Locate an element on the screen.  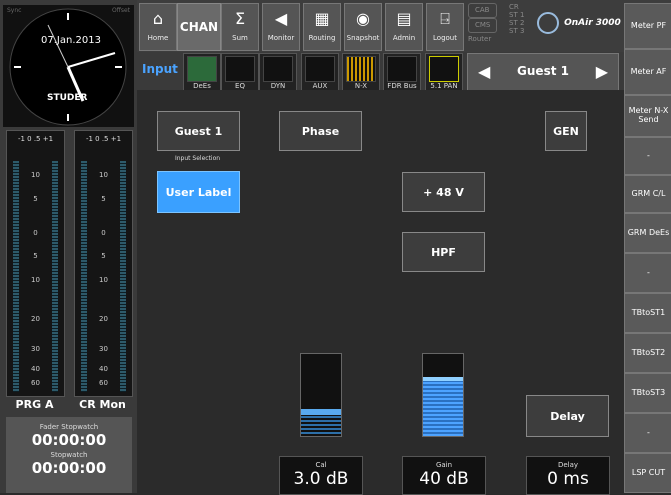
gain-fader-handle is located at coordinates (443, 379).